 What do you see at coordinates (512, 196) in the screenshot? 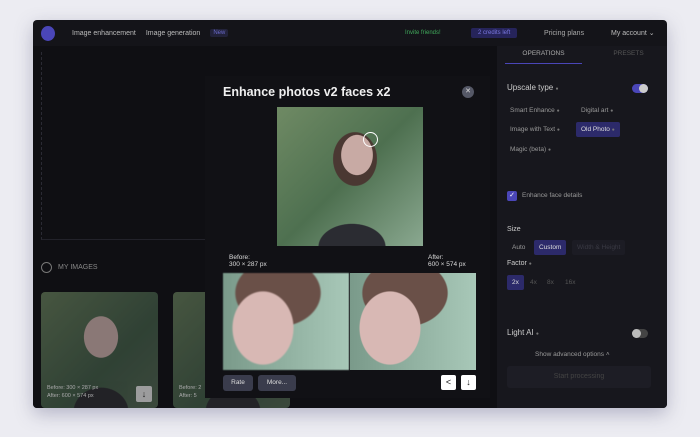
I see `face-details-checkbox: ✓` at bounding box center [512, 196].